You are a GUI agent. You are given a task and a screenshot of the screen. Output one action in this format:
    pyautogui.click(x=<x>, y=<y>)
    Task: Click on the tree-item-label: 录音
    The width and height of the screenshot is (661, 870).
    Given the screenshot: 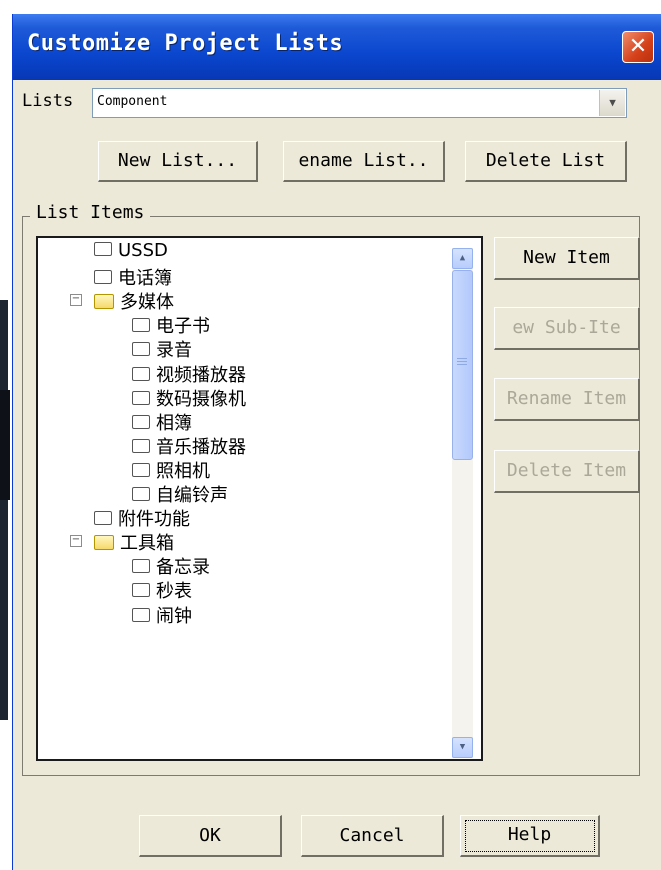 What is the action you would take?
    pyautogui.click(x=174, y=351)
    